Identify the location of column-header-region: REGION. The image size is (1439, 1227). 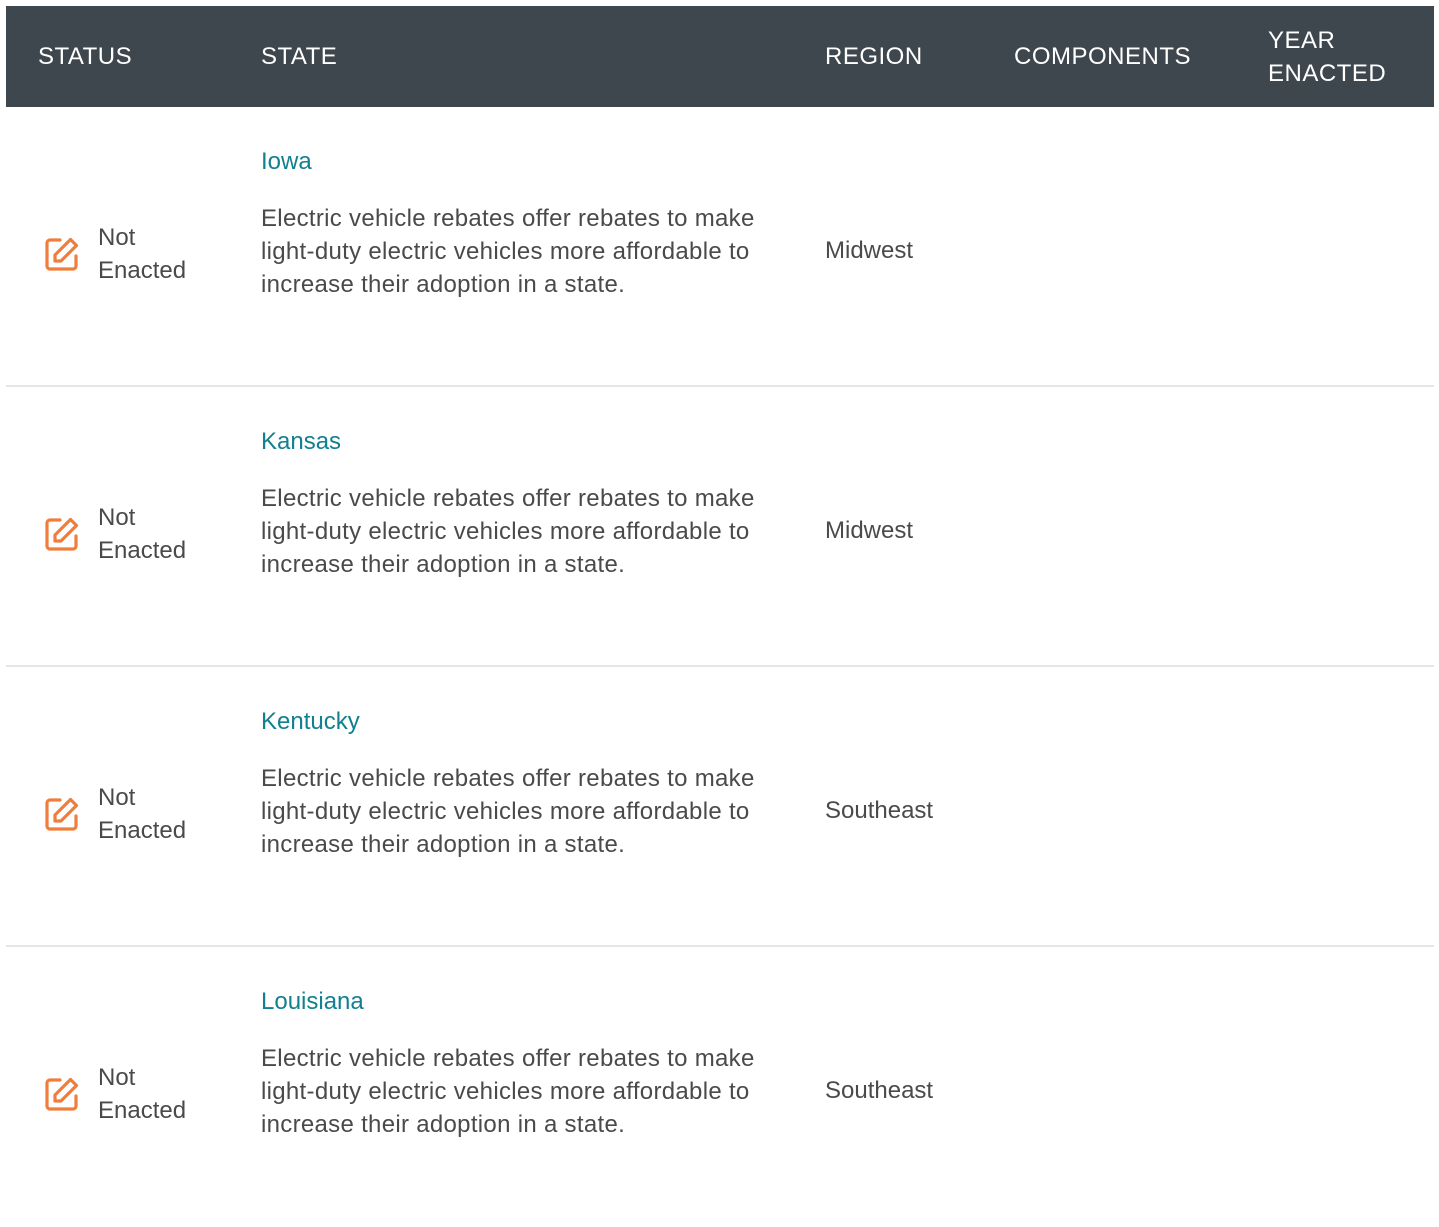
(874, 56).